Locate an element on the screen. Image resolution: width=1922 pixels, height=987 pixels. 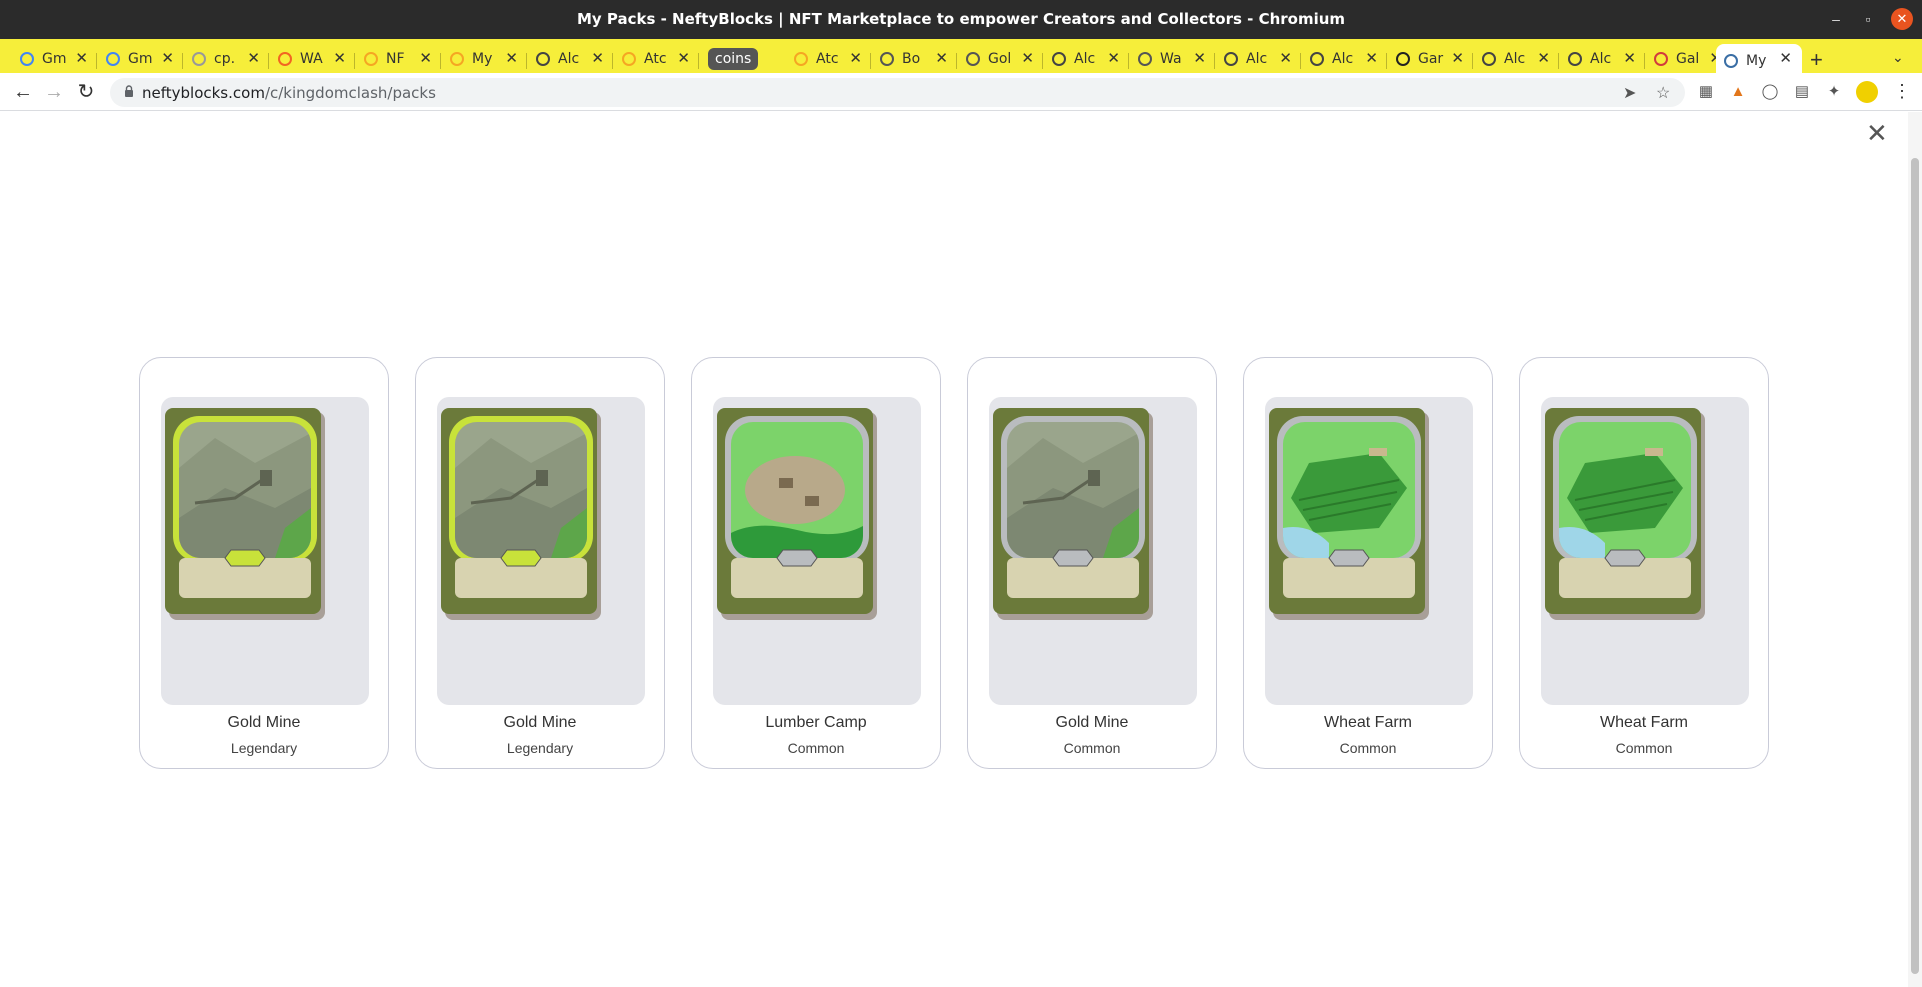
wax-icon is located at coordinates (285, 59).